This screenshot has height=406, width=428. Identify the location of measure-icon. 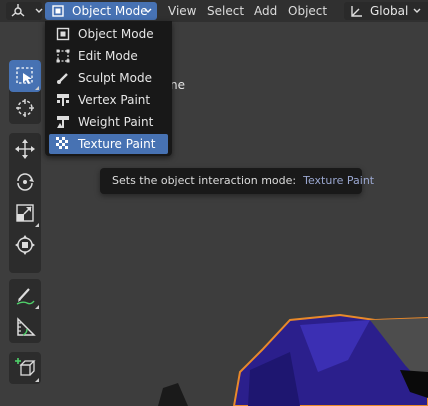
(26, 326).